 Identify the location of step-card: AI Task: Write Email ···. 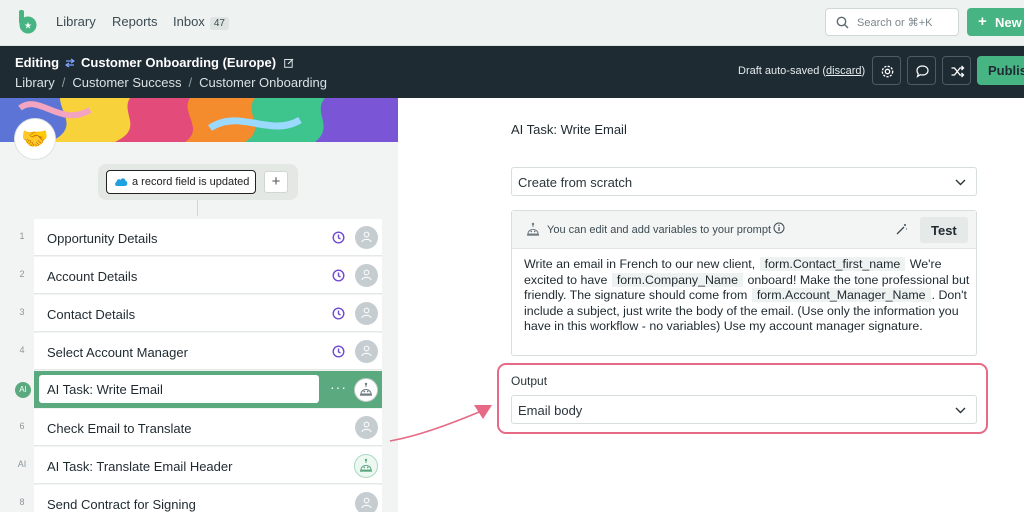
(208, 389).